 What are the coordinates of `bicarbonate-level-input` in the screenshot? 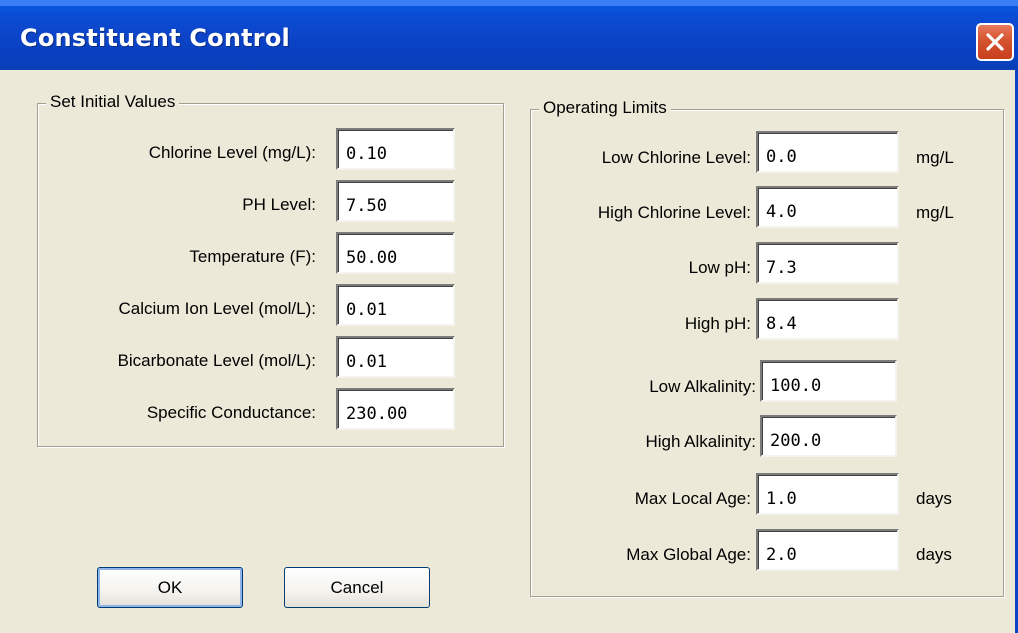 It's located at (395, 357).